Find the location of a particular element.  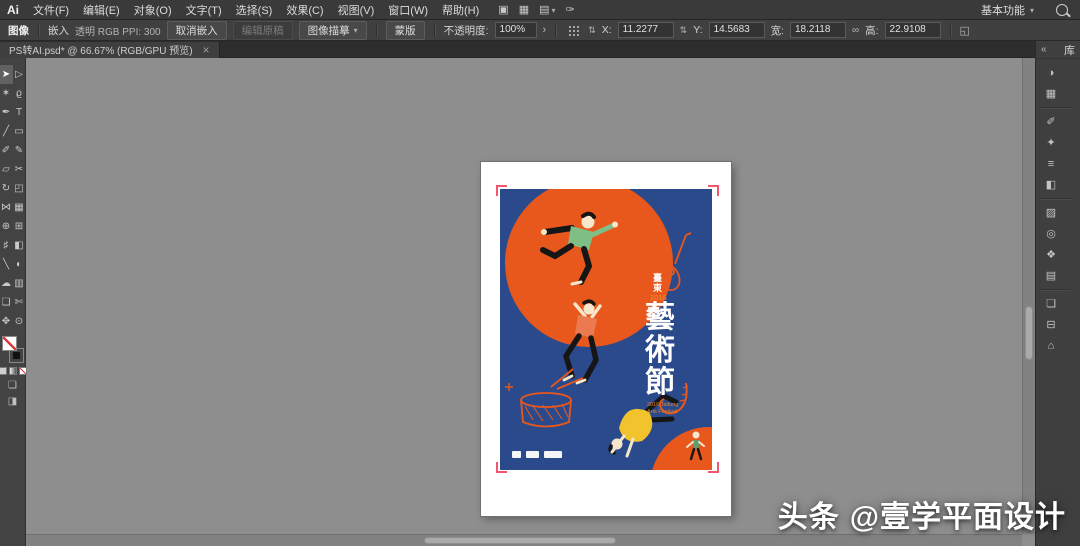

share-document-icon: ✑ is located at coordinates (570, 9).